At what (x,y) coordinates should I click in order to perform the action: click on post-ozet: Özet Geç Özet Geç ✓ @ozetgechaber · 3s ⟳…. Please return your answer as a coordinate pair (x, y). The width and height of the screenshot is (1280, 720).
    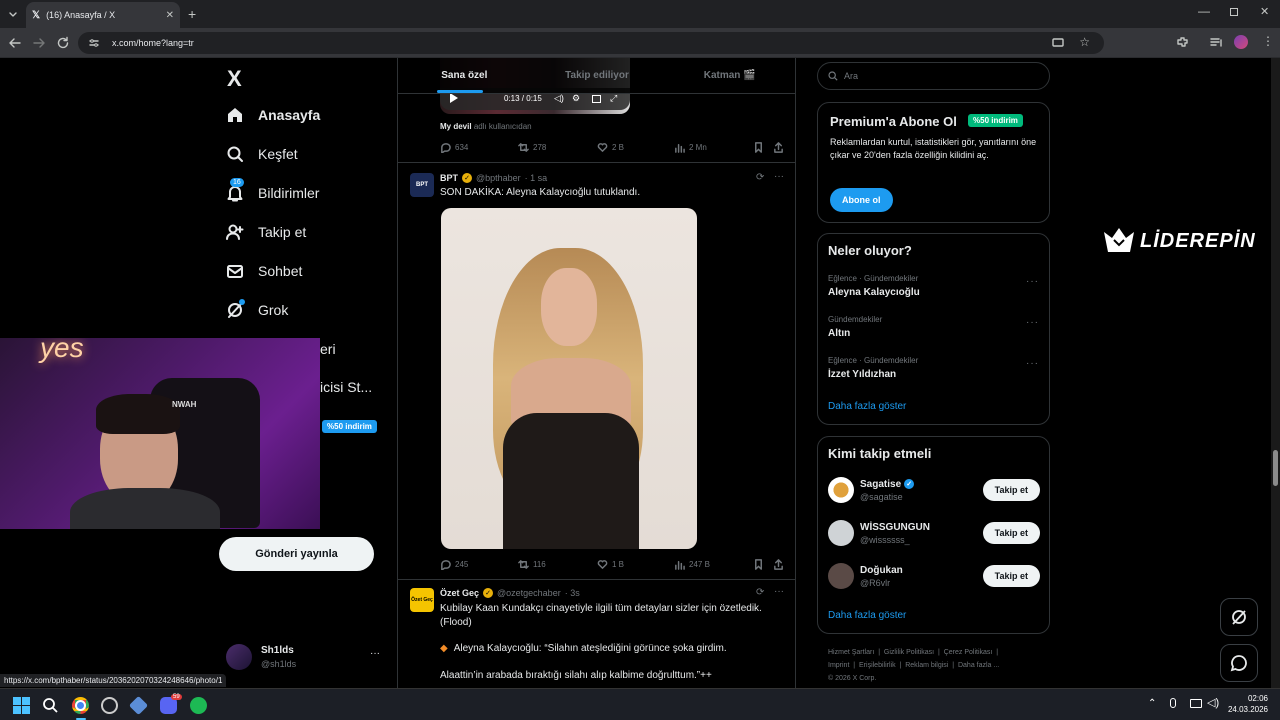
    Looking at the image, I should click on (596, 634).